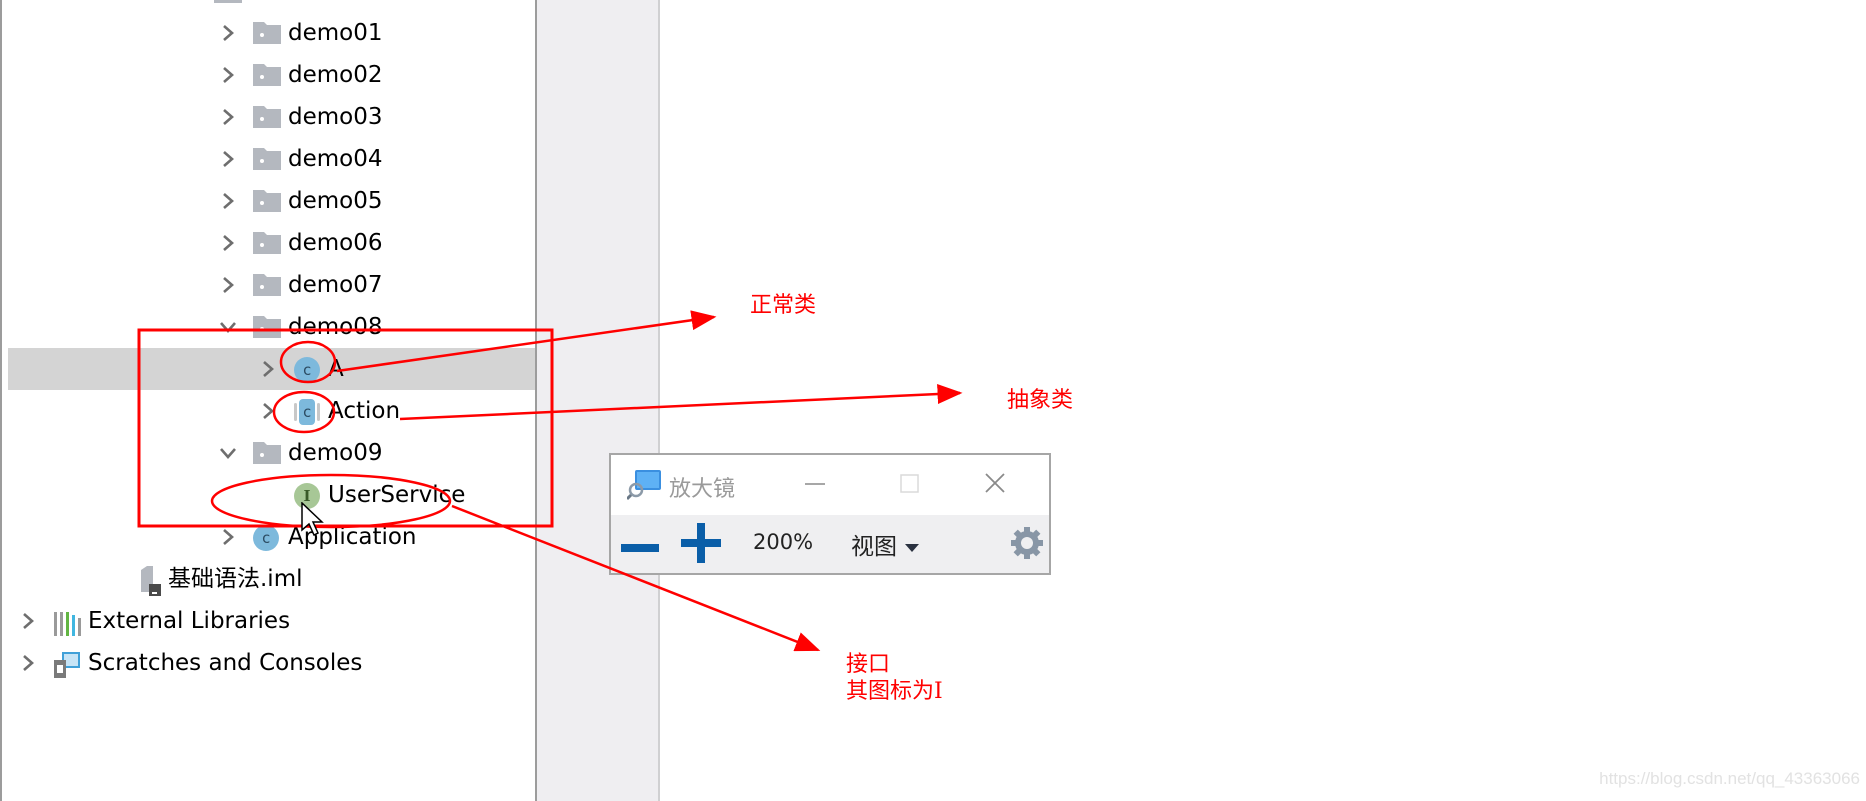 This screenshot has width=1866, height=801. What do you see at coordinates (189, 621) in the screenshot?
I see `tree-item-label: External Libraries` at bounding box center [189, 621].